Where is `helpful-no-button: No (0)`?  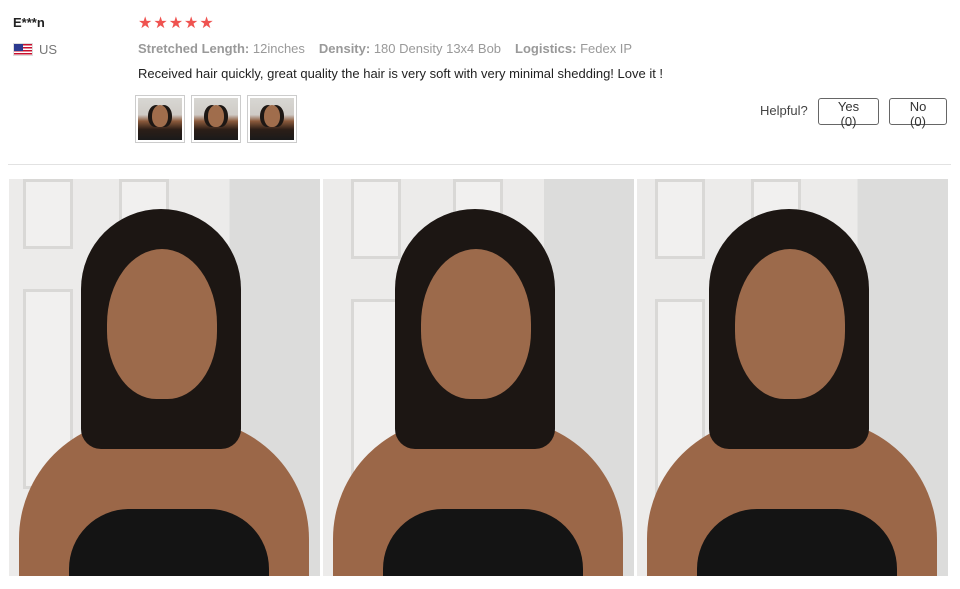
helpful-no-button: No (0) is located at coordinates (918, 113).